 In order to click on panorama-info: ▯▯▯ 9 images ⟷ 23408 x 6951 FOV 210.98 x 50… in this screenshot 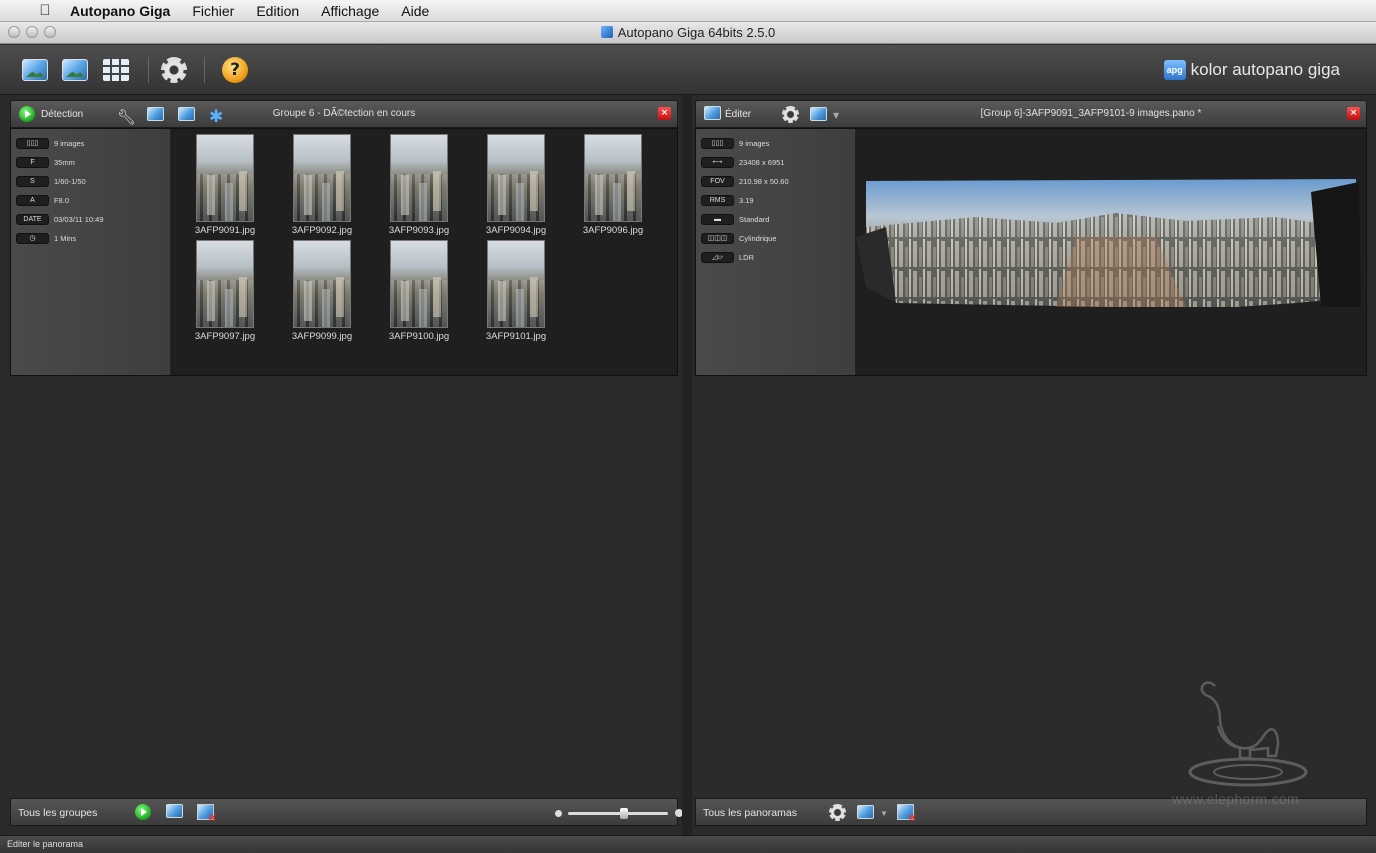, I will do `click(776, 252)`.